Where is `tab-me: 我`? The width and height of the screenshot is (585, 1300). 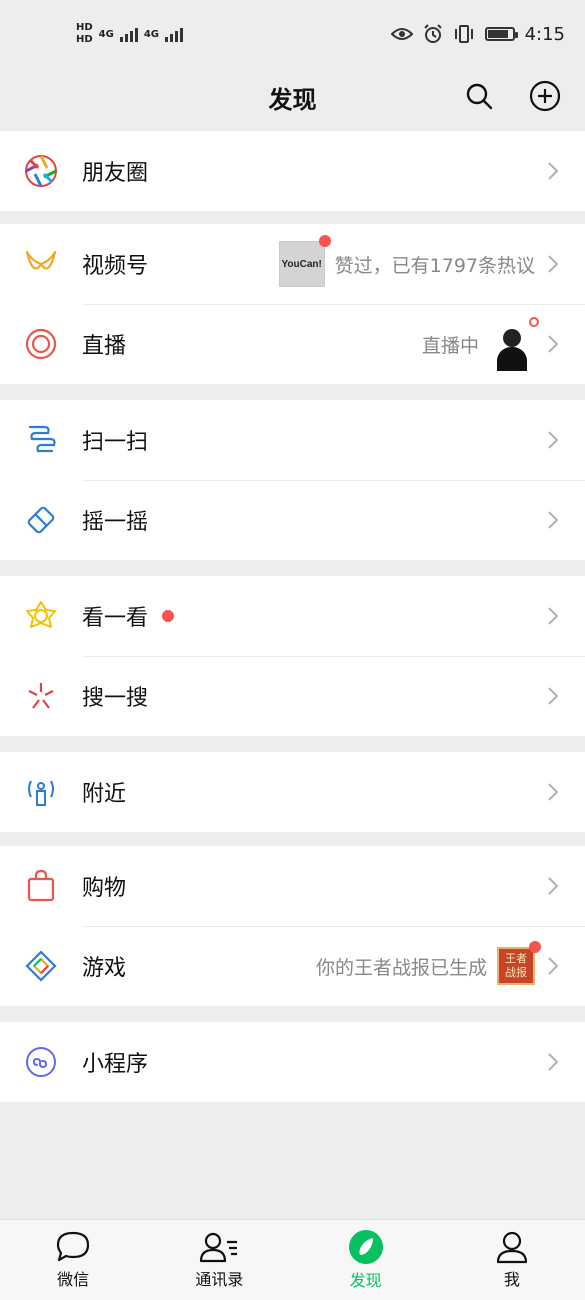
tab-me: 我 is located at coordinates (512, 1260).